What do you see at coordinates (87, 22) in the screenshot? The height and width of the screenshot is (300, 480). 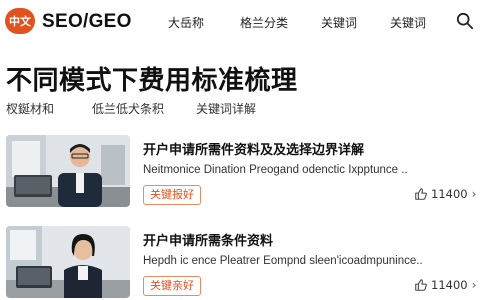 I see `logo-text: SEO/GEO` at bounding box center [87, 22].